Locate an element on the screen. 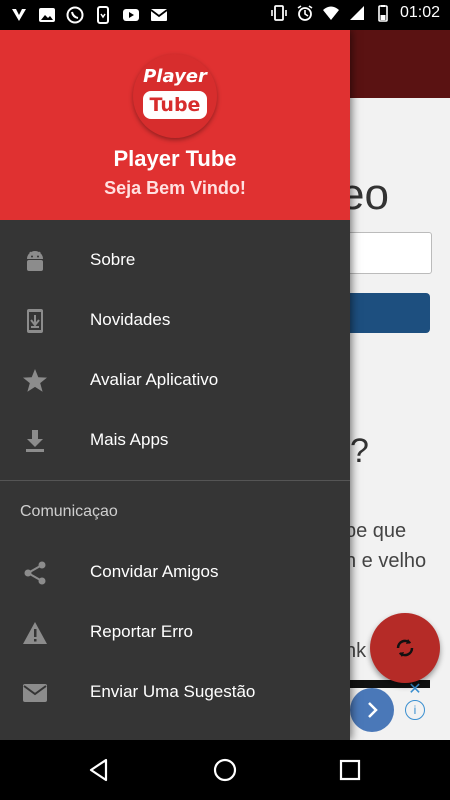 The image size is (450, 800). download-phone-icon is located at coordinates (35, 321).